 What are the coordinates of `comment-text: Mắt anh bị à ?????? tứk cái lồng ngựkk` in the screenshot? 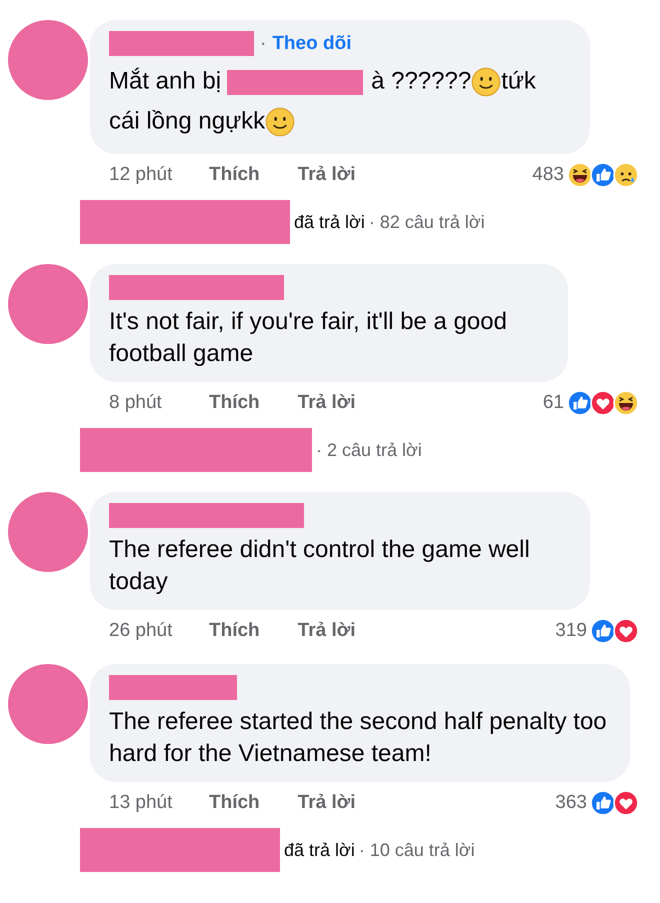 It's located at (339, 102).